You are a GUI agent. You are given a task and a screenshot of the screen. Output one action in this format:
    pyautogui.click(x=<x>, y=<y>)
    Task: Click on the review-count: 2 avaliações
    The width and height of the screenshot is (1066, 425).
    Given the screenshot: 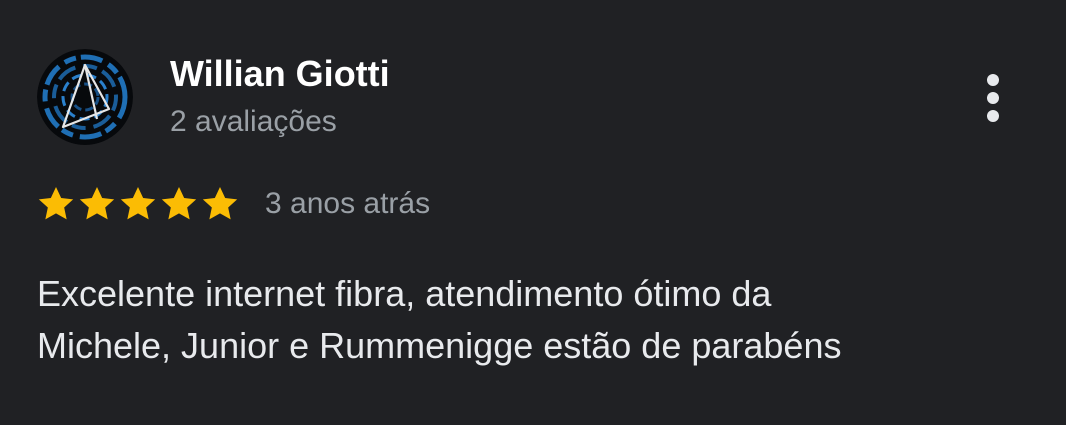 What is the action you would take?
    pyautogui.click(x=253, y=121)
    